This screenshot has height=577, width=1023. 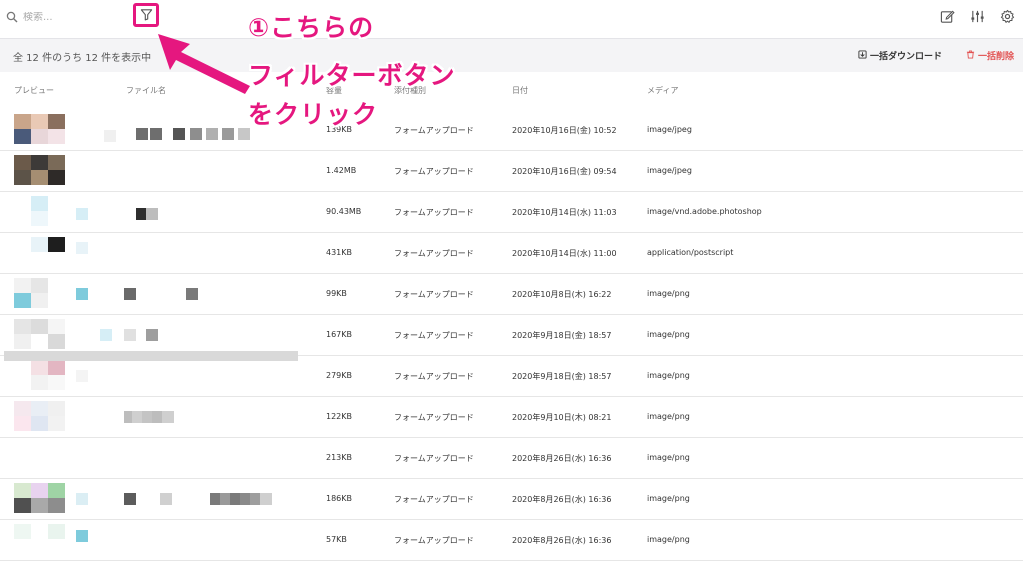 What do you see at coordinates (970, 56) in the screenshot?
I see `trash-icon` at bounding box center [970, 56].